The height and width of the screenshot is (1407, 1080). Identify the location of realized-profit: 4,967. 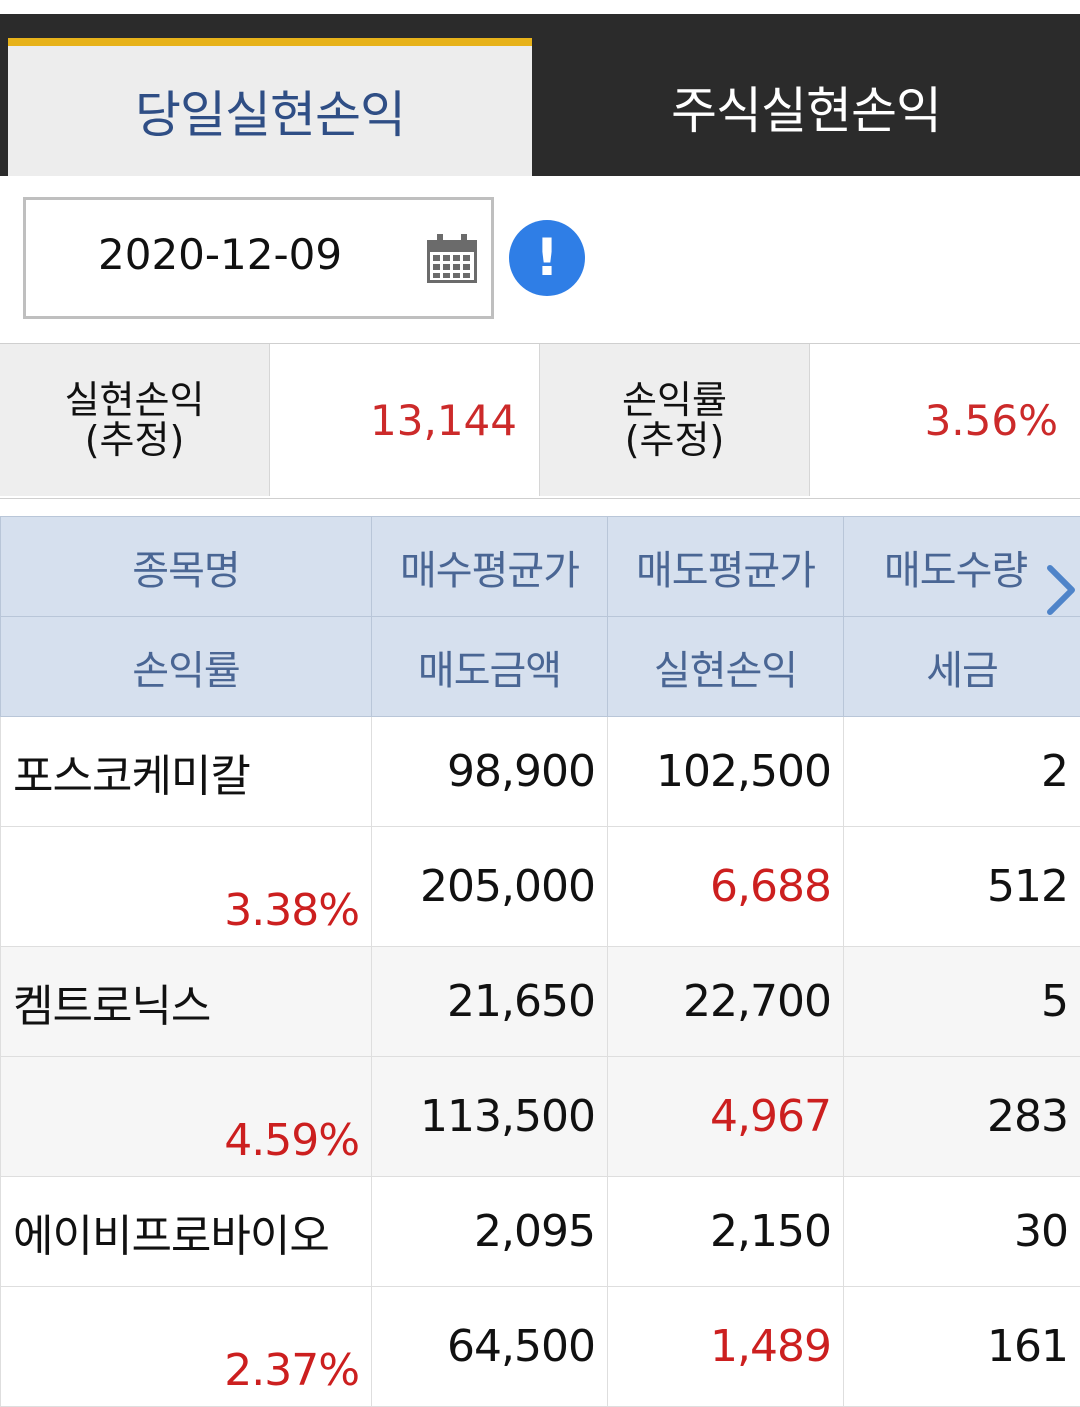
(726, 1117).